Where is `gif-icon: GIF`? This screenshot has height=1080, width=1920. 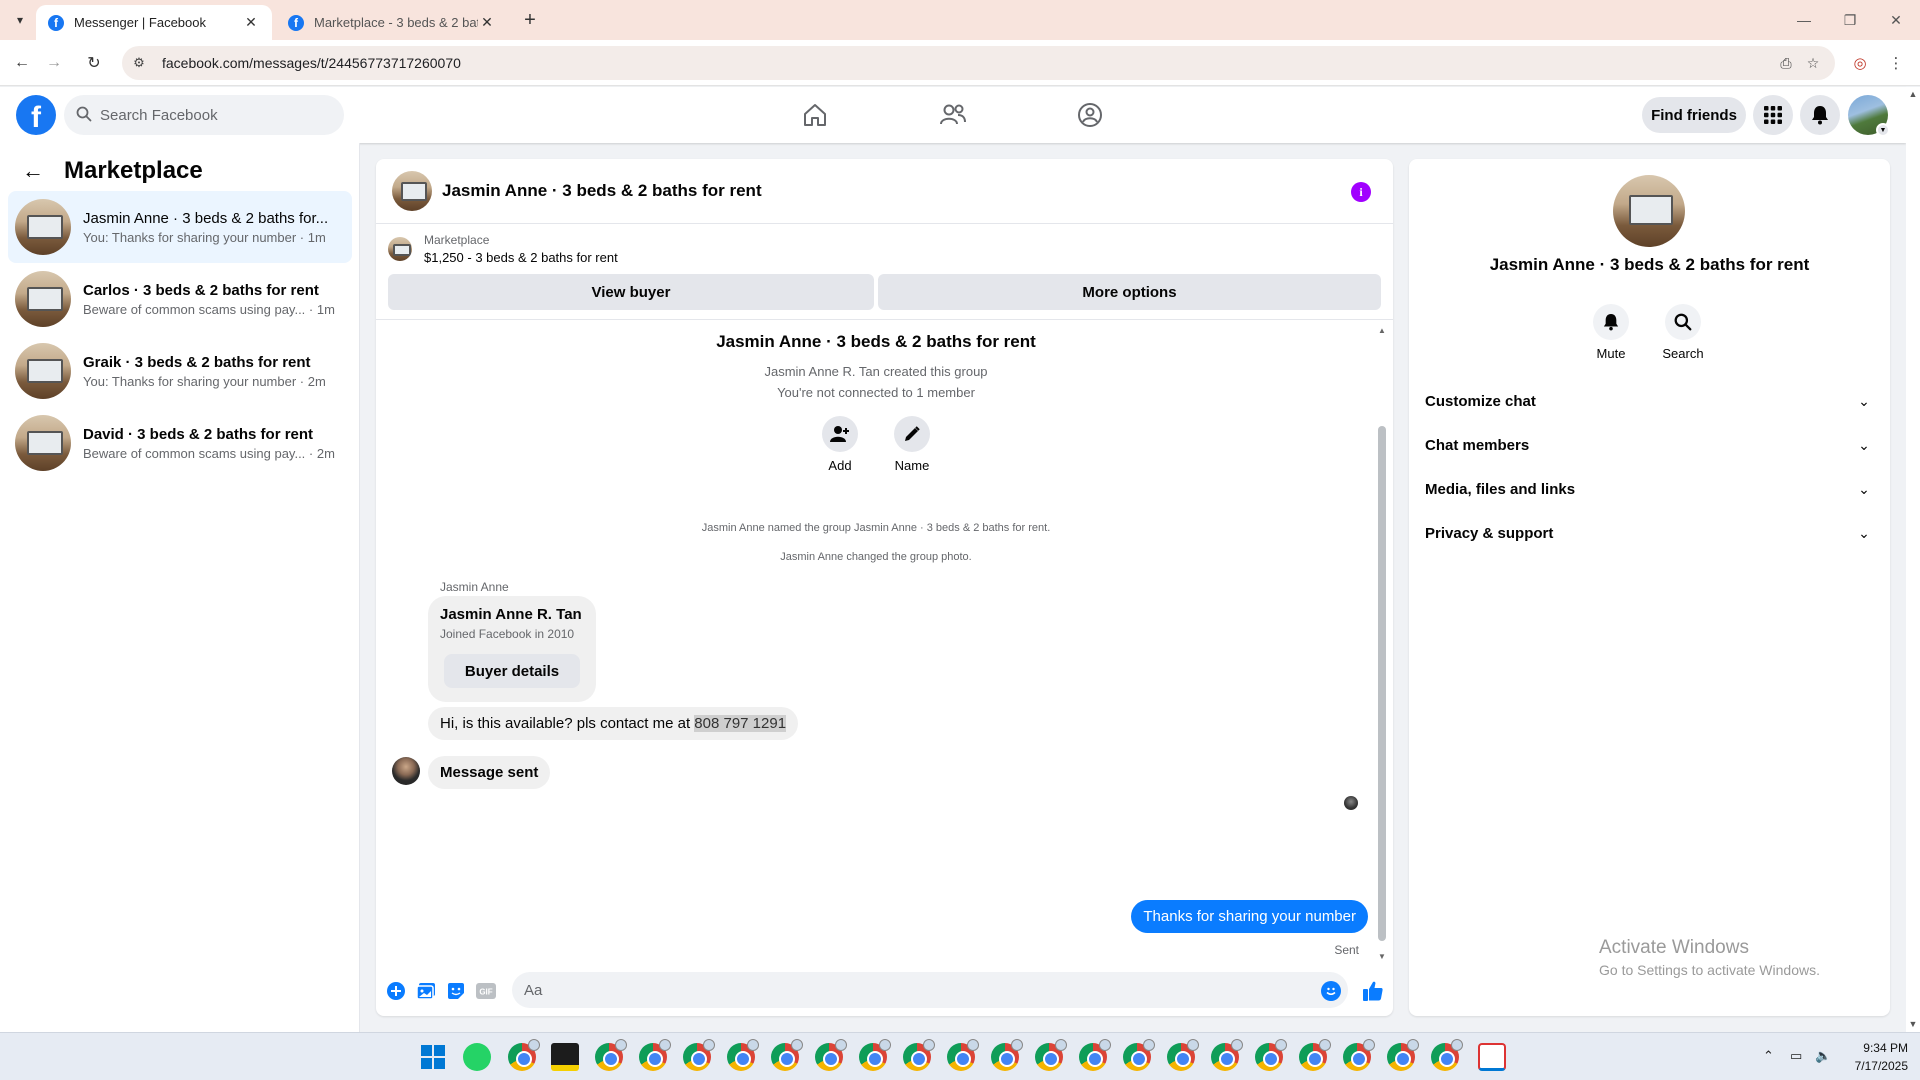
gif-icon: GIF is located at coordinates (486, 991).